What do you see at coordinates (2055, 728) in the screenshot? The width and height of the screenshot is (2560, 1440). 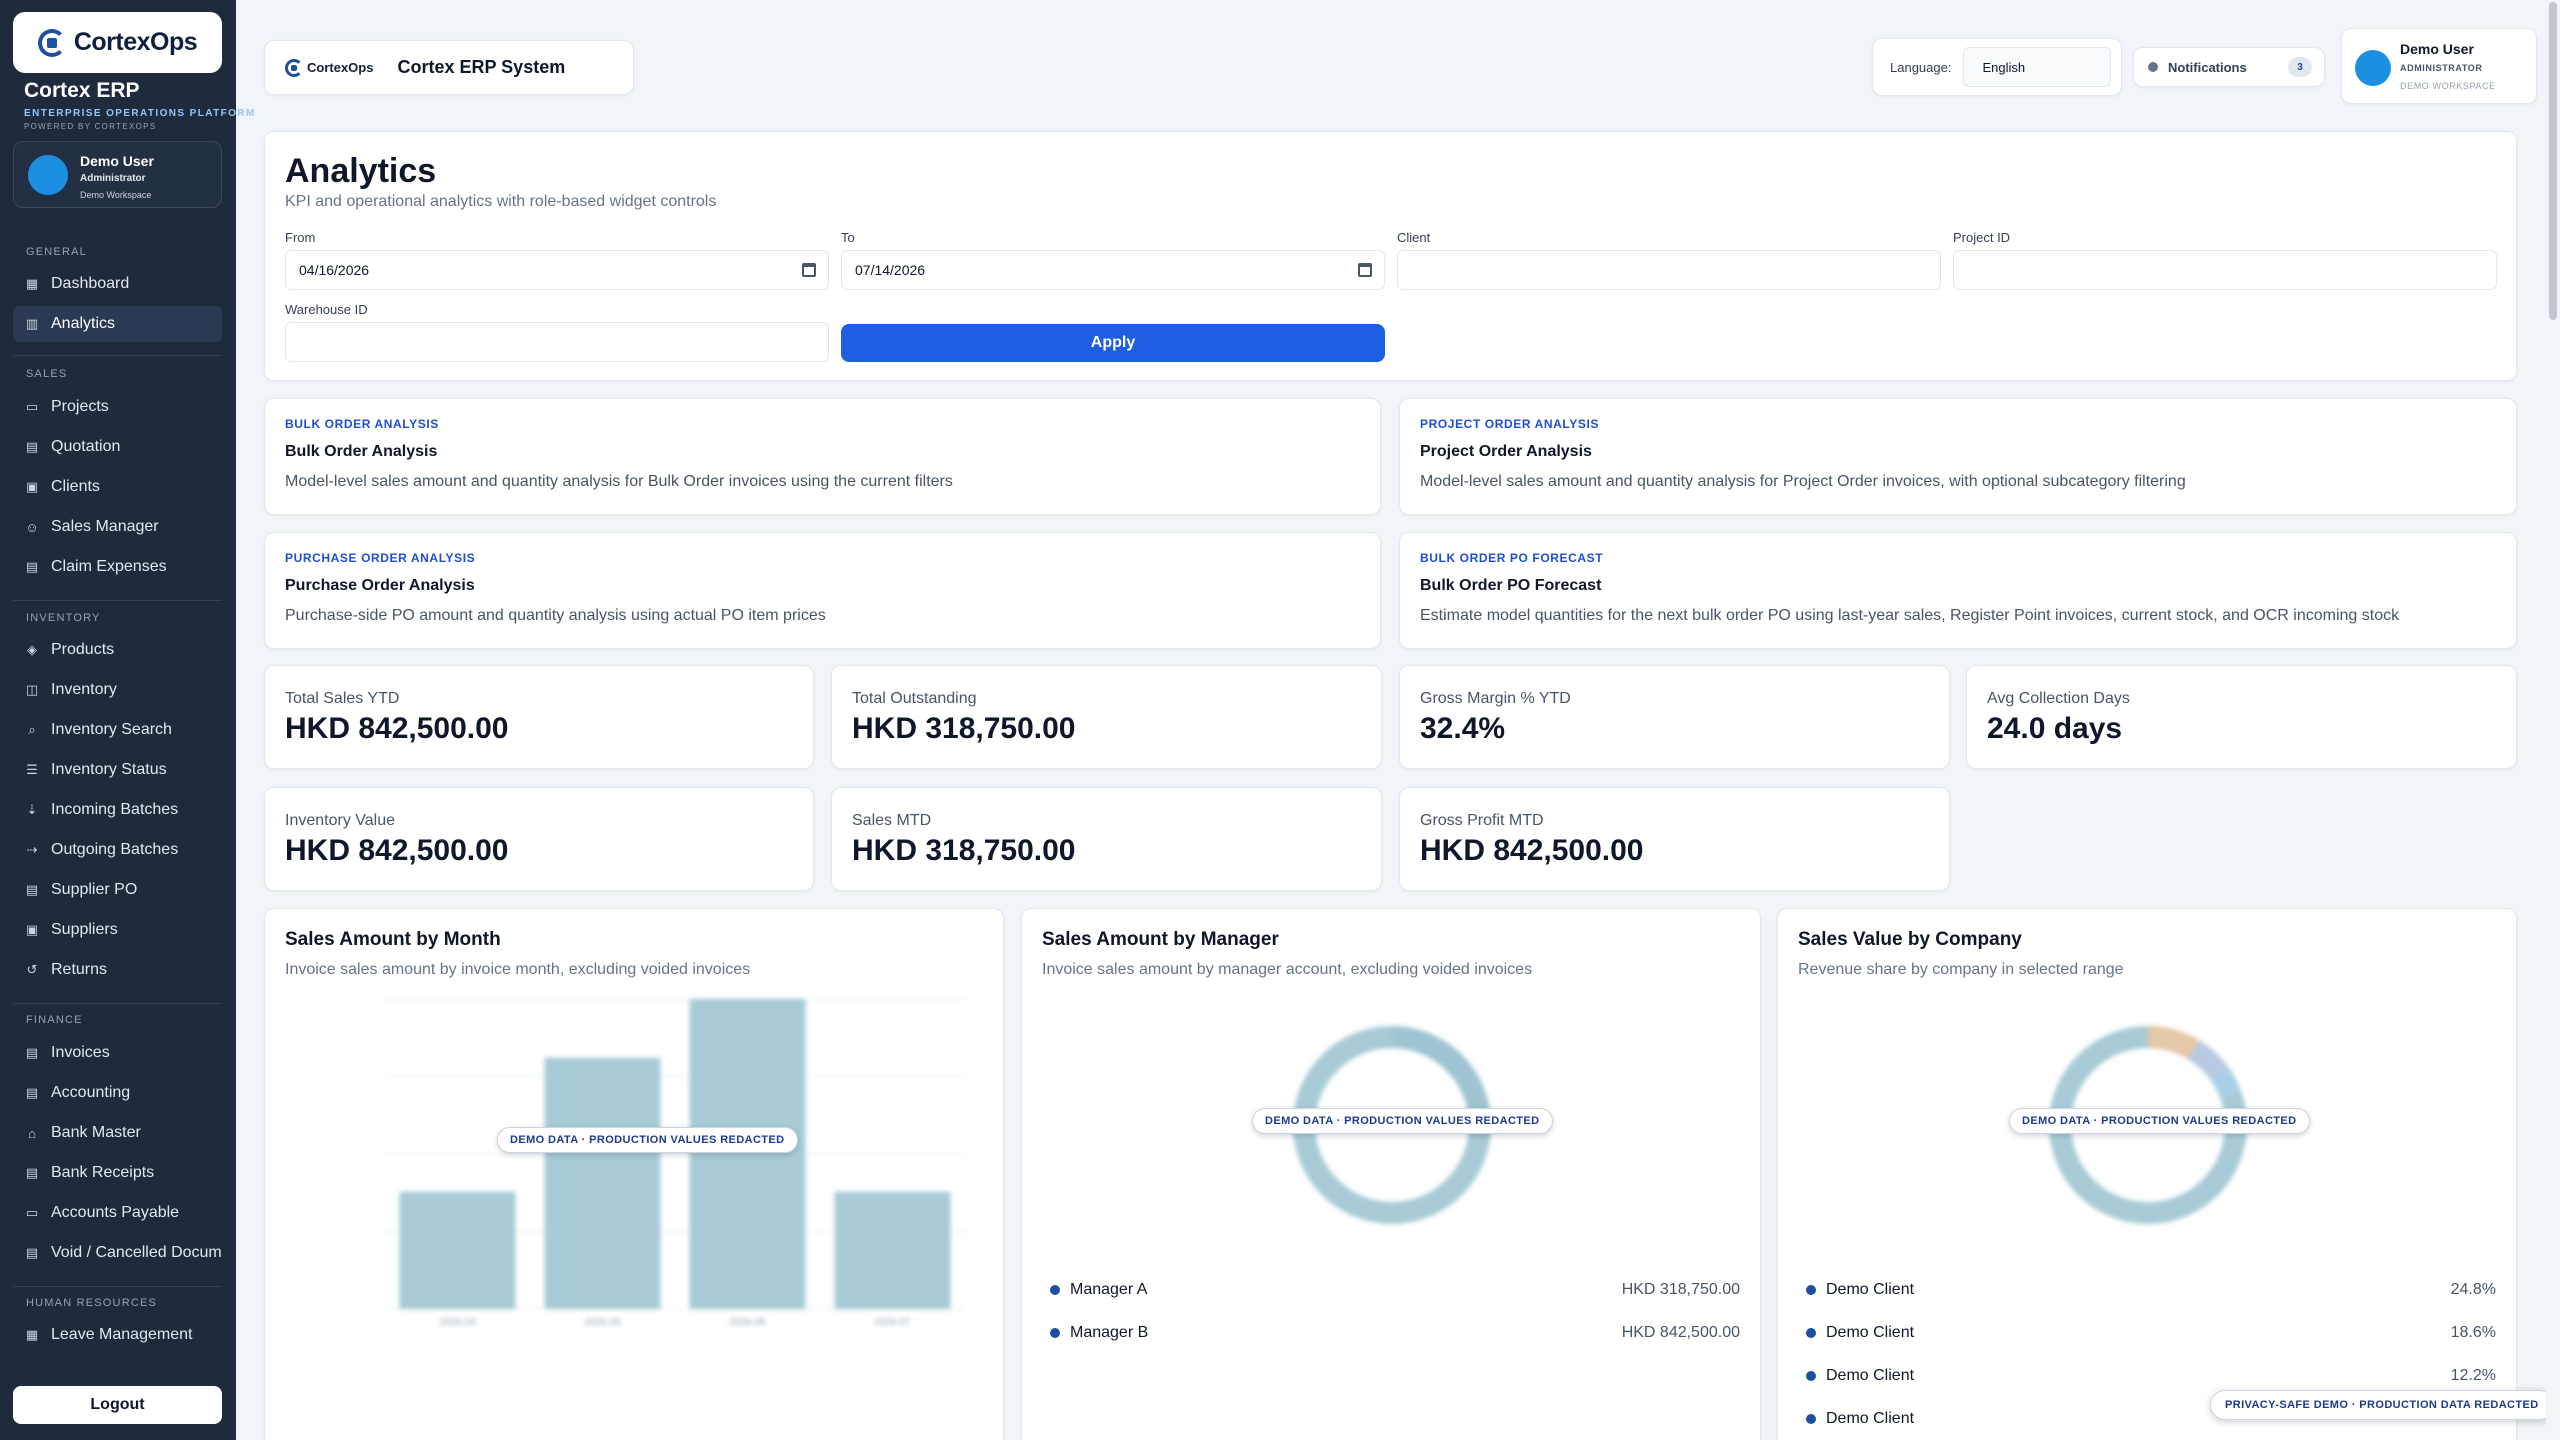 I see `kpi-value: 24.0 days` at bounding box center [2055, 728].